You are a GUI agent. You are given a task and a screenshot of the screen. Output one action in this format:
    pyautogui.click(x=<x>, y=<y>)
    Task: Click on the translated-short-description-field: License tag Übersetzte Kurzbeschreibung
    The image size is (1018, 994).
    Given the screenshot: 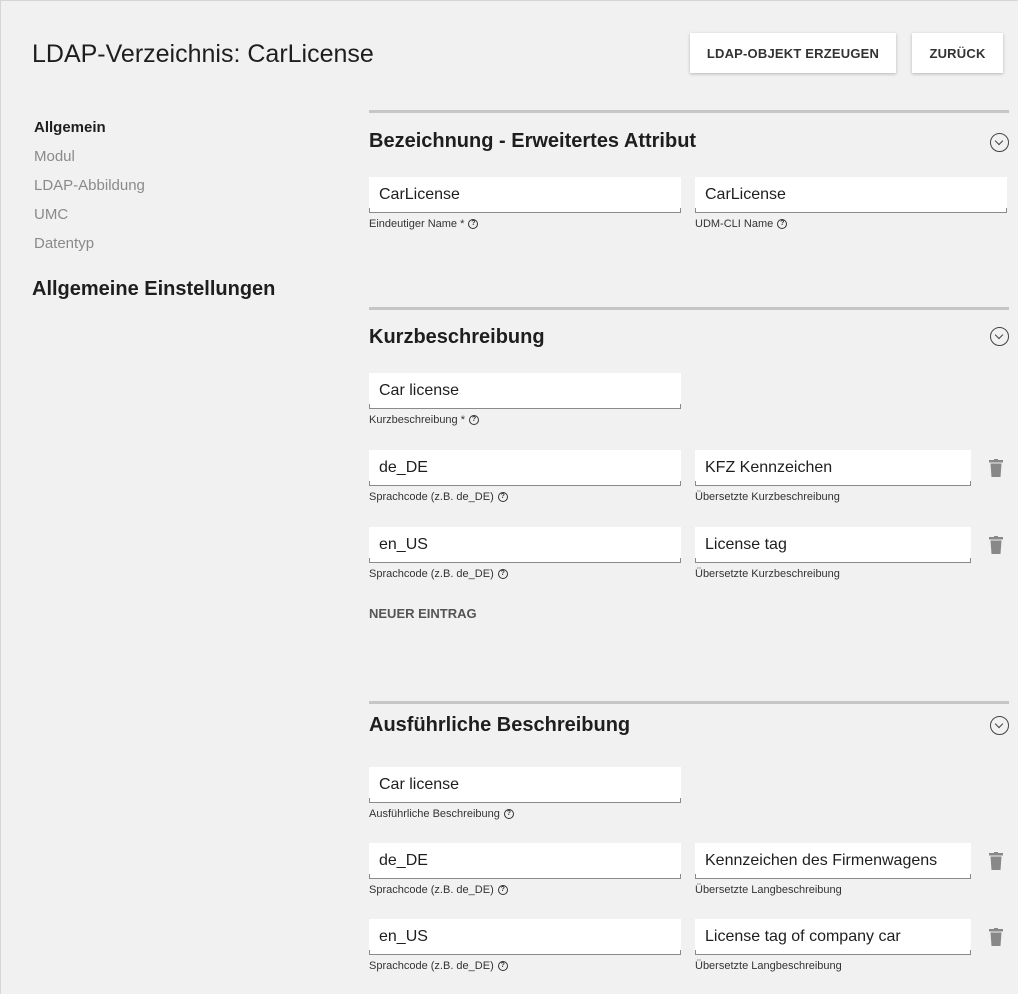 What is the action you would take?
    pyautogui.click(x=851, y=553)
    